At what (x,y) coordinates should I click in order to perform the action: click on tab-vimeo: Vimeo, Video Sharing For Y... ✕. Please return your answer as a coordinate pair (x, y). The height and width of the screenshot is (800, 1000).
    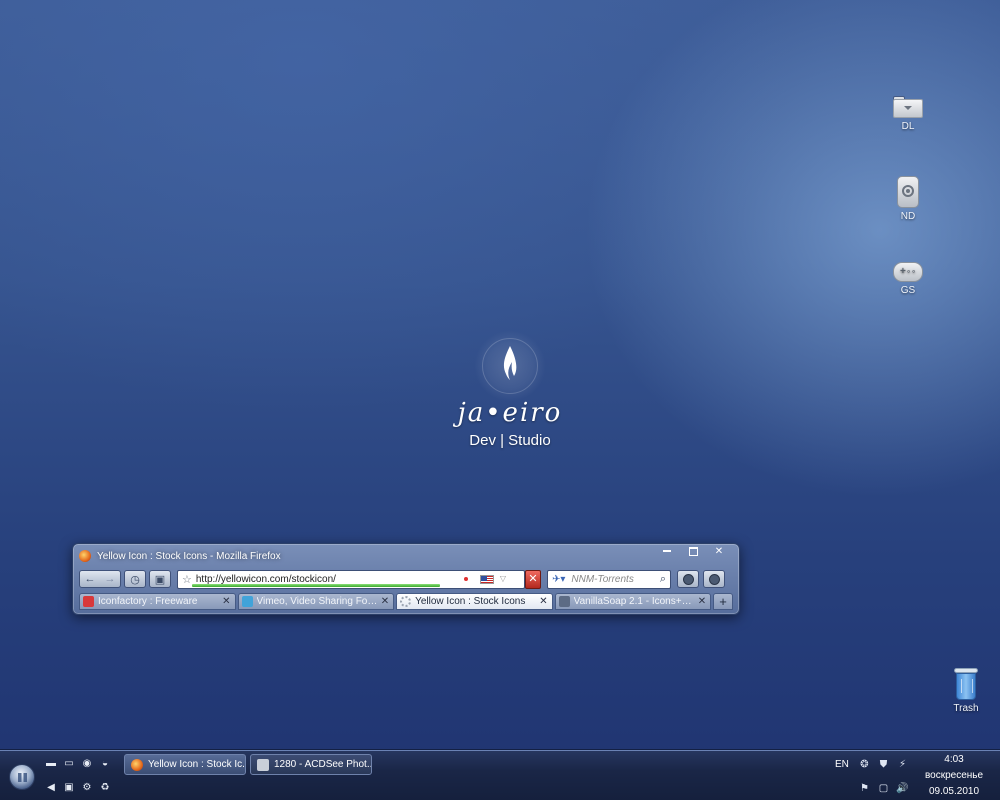
    Looking at the image, I should click on (316, 601).